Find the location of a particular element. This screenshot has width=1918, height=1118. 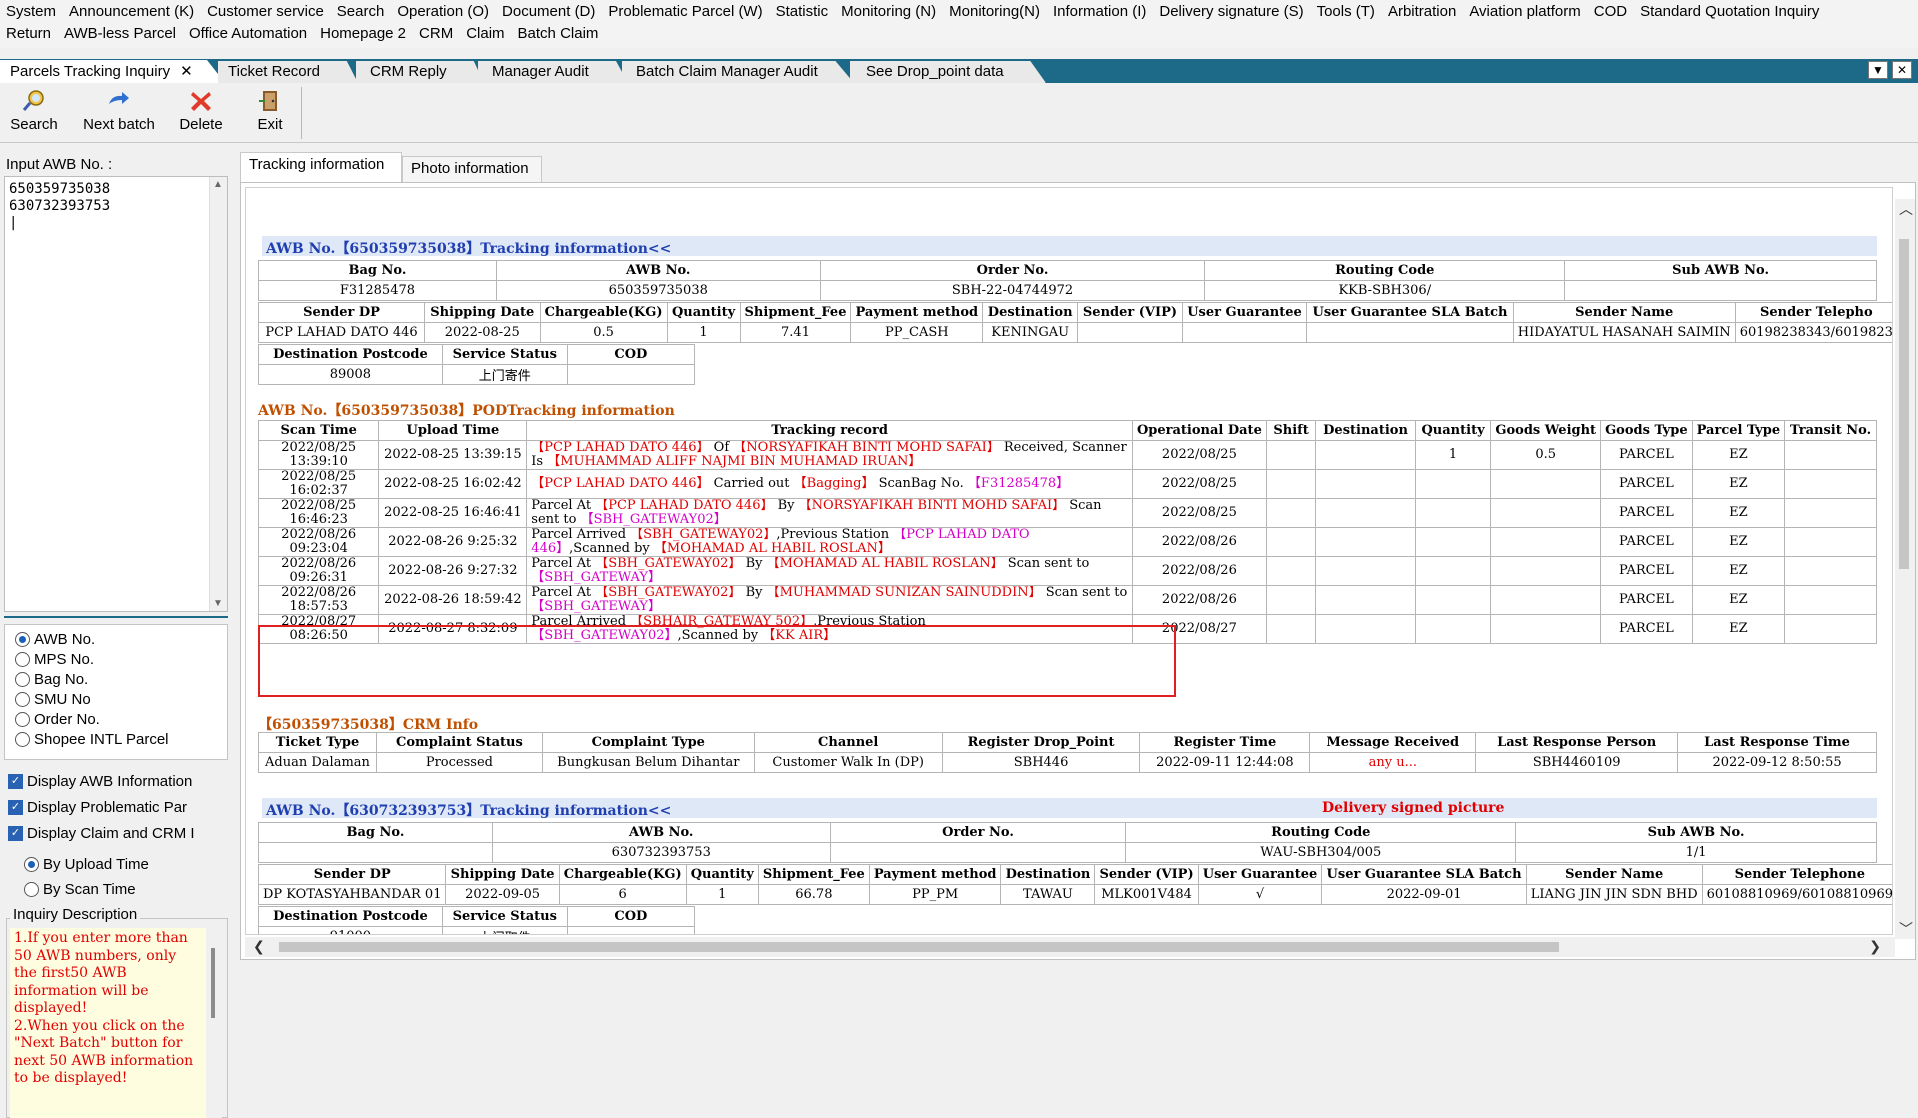

menu-item-r1-8: Monitoring (N) is located at coordinates (892, 11).